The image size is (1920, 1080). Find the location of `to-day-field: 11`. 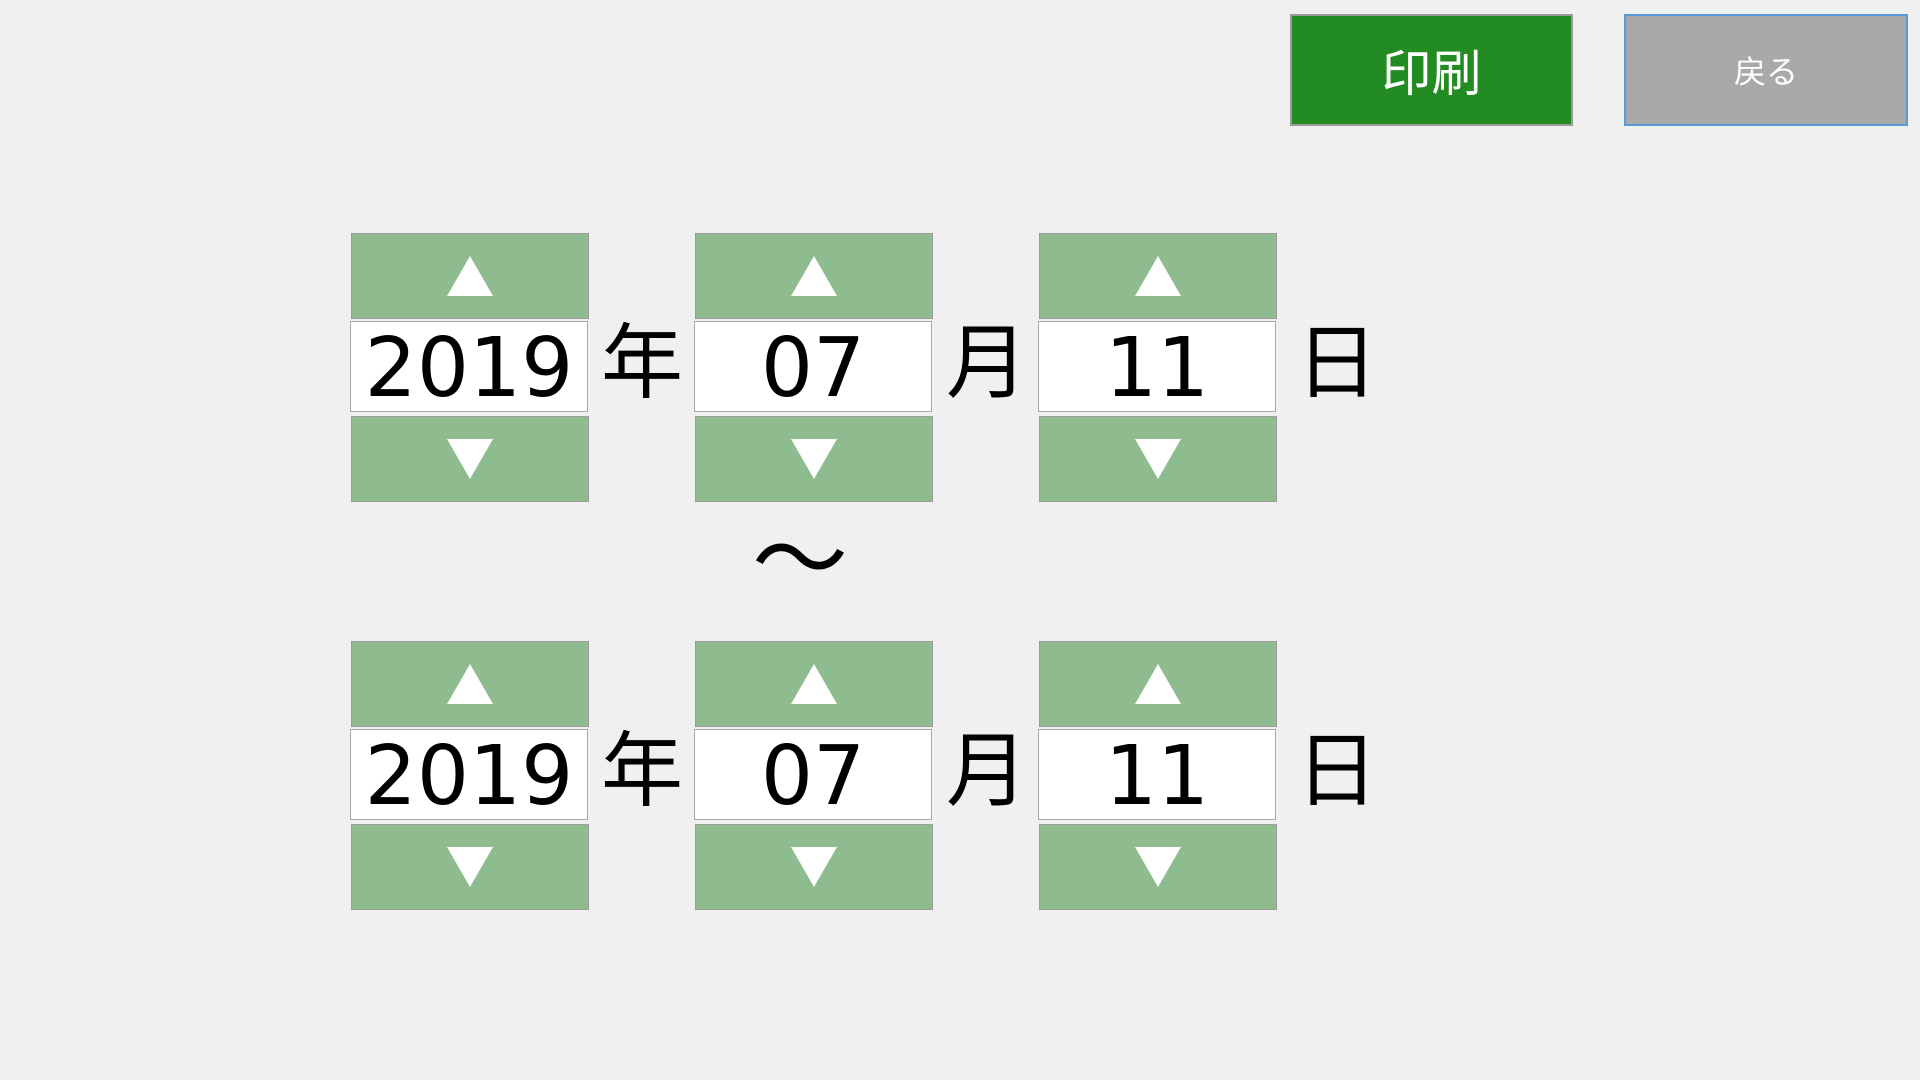

to-day-field: 11 is located at coordinates (1157, 776).